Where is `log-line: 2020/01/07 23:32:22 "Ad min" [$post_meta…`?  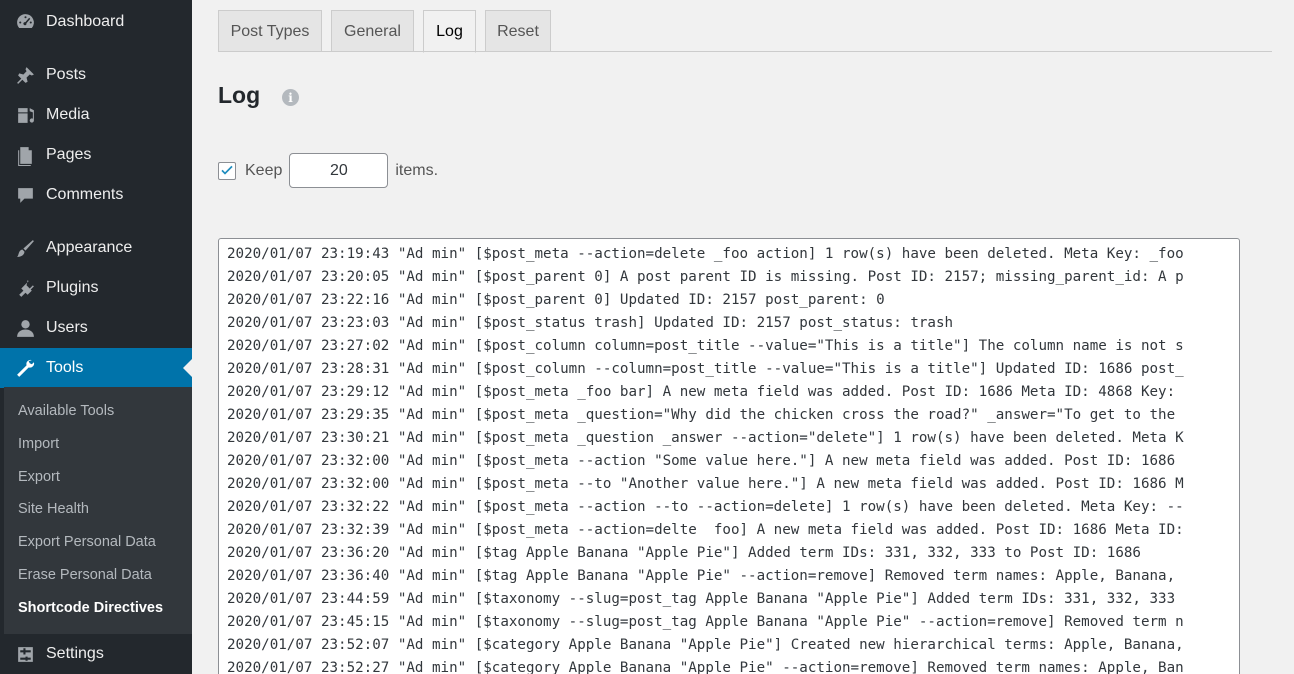
log-line: 2020/01/07 23:32:22 "Ad min" [$post_meta… is located at coordinates (705, 507).